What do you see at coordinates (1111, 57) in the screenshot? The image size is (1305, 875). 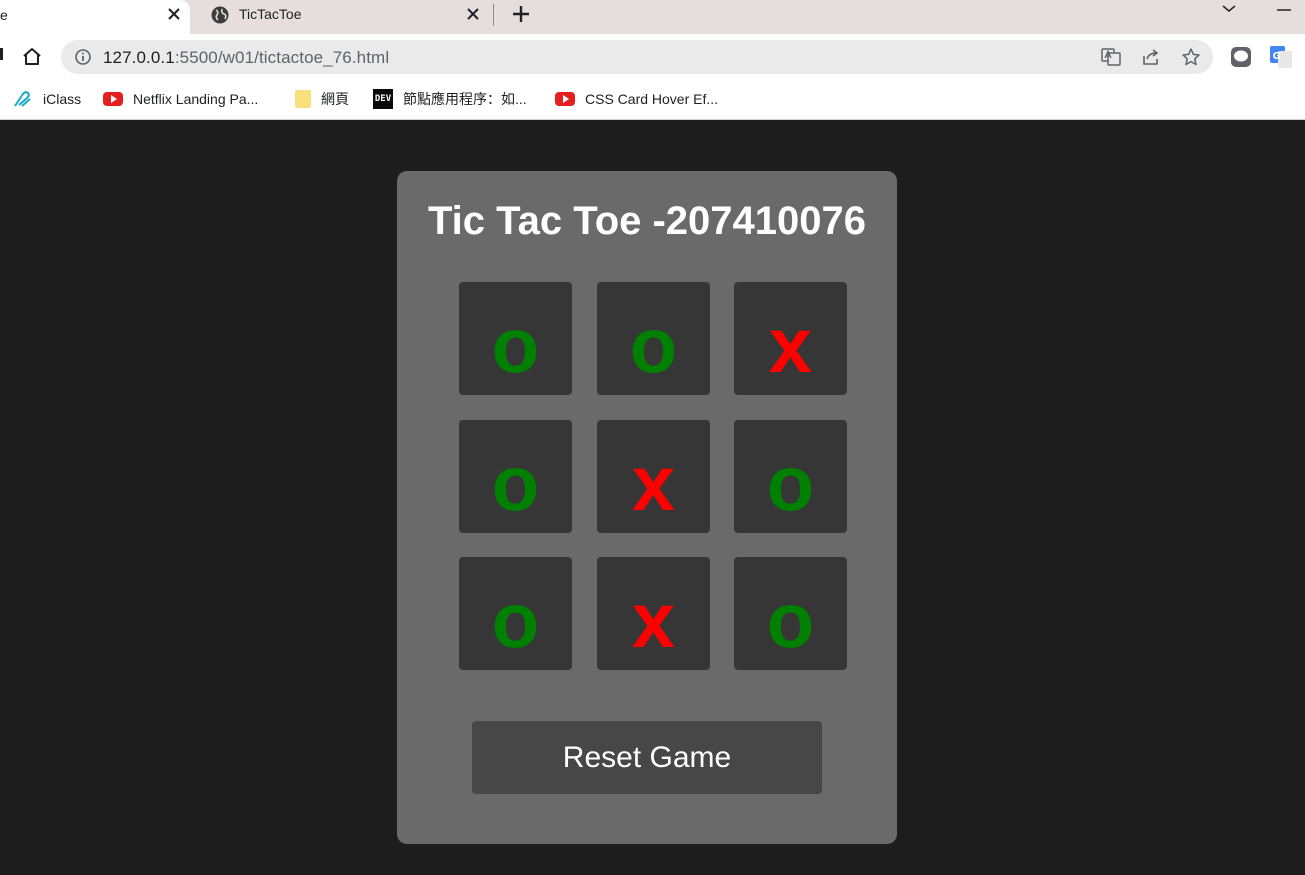 I see `translate-icon` at bounding box center [1111, 57].